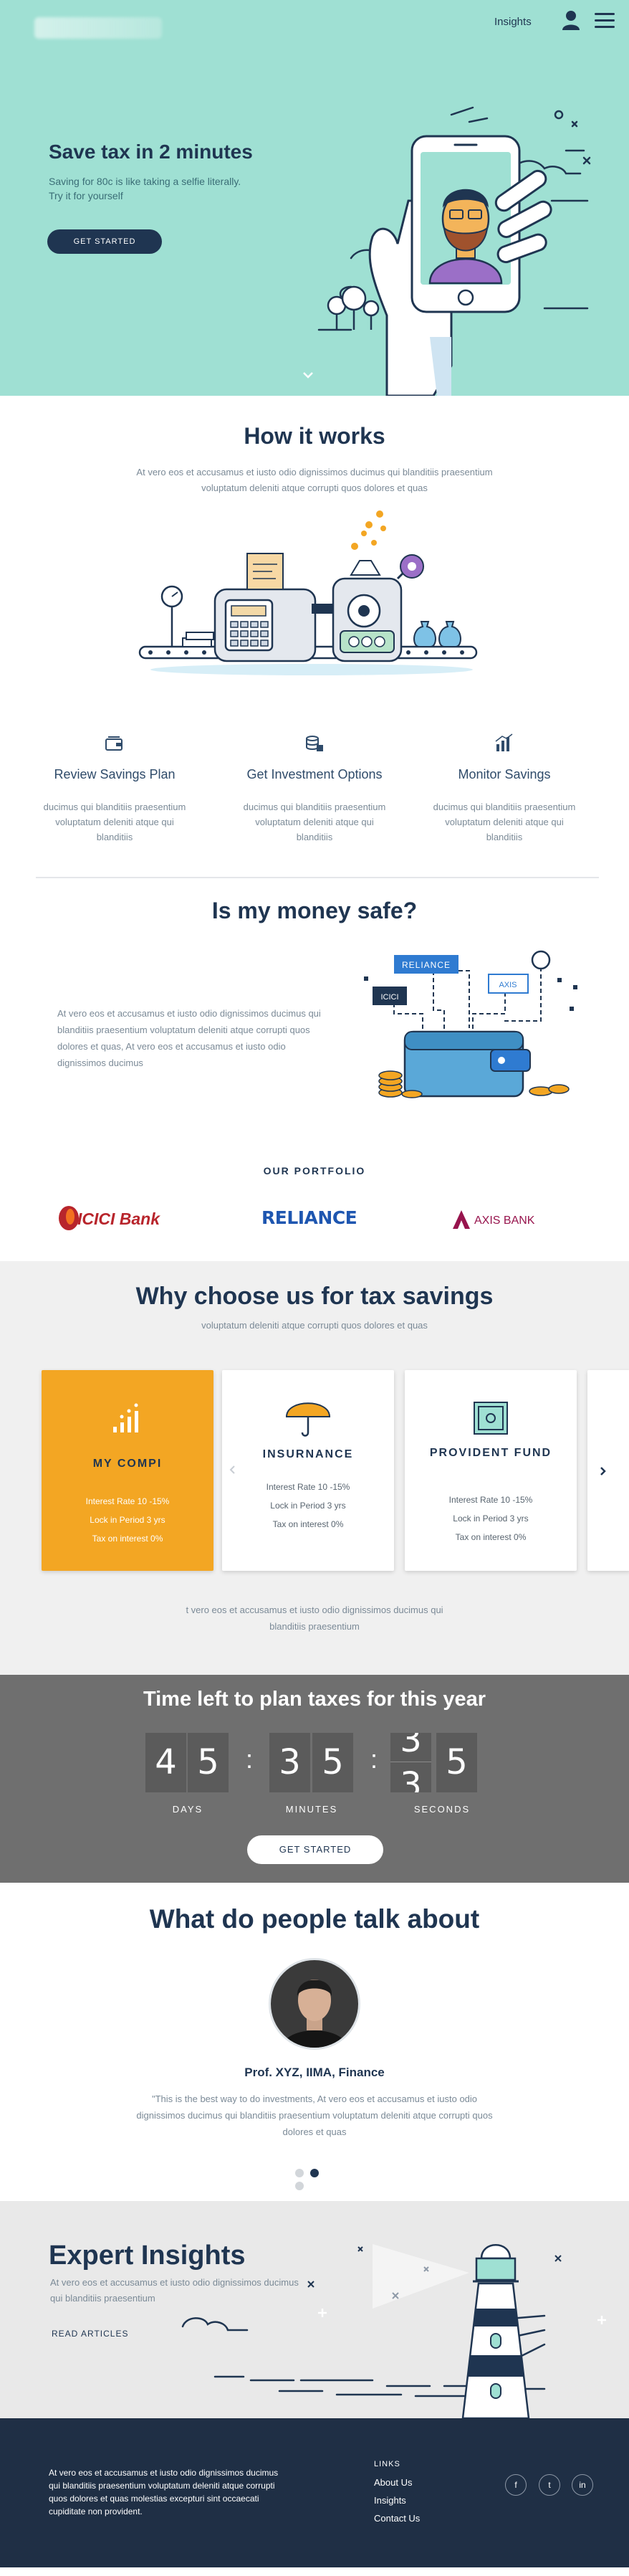  Describe the element at coordinates (208, 1762) in the screenshot. I see `days-digit-2: 5` at that location.